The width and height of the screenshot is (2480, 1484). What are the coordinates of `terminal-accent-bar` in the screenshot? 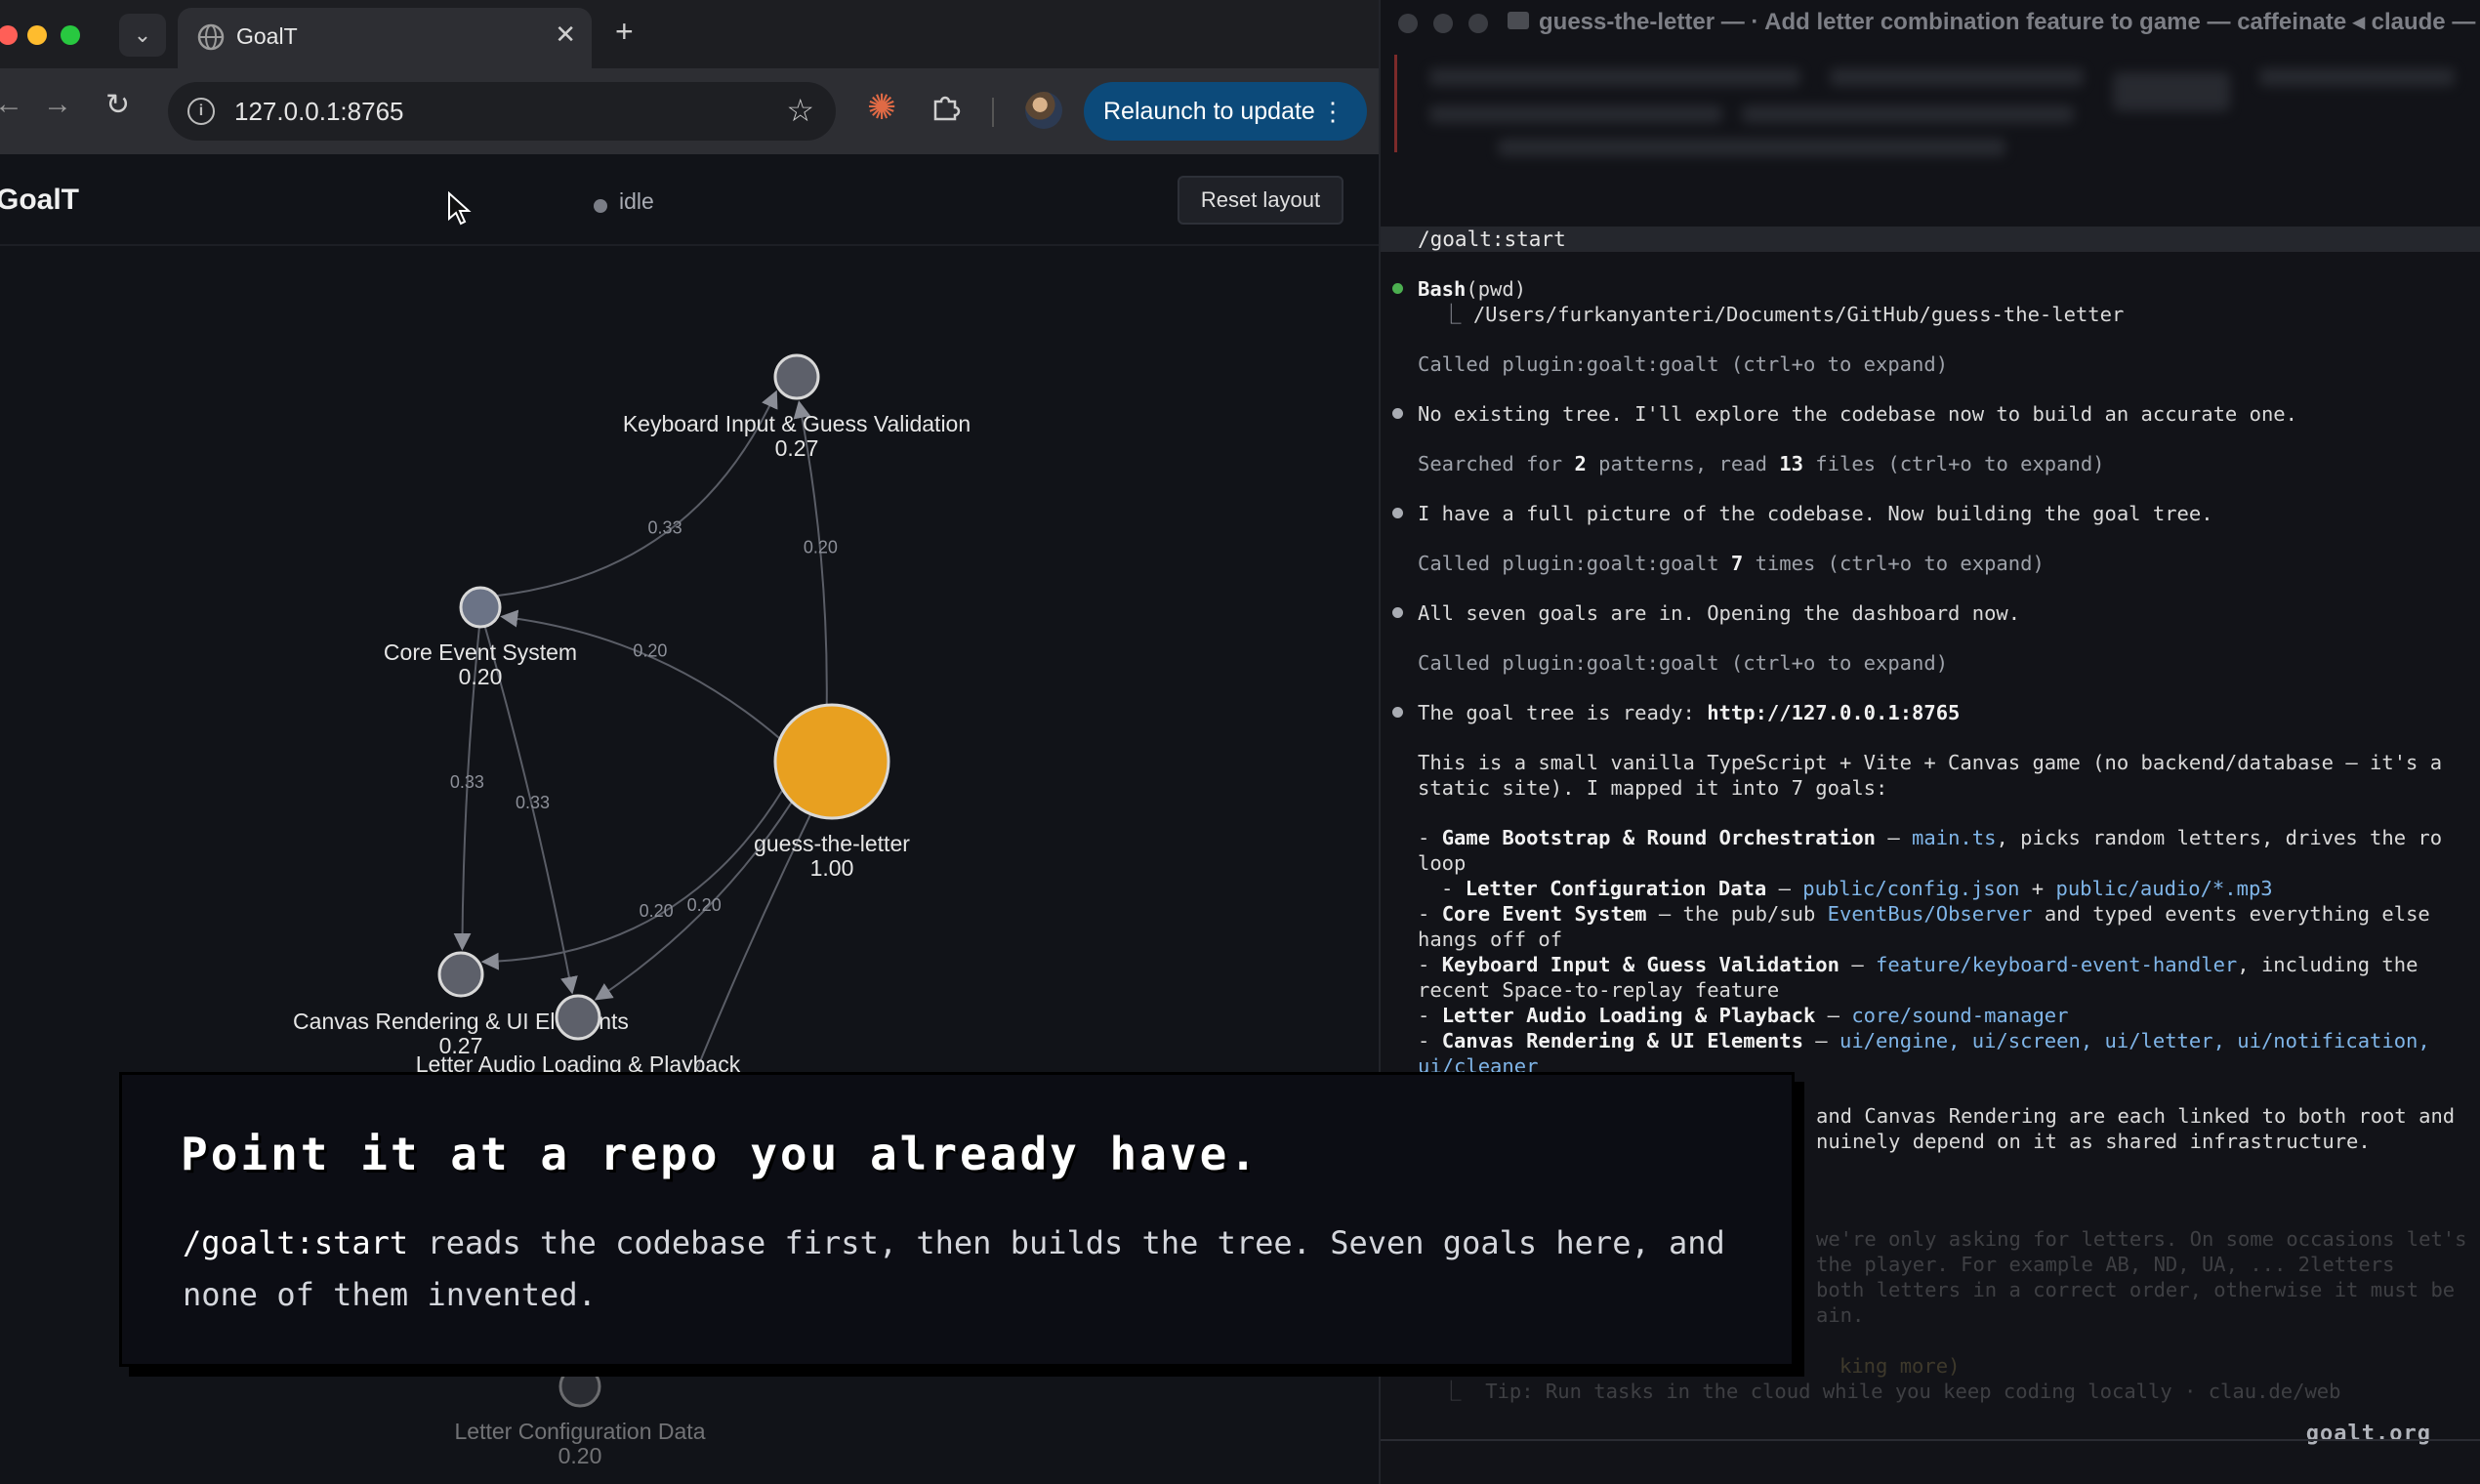 It's located at (1395, 104).